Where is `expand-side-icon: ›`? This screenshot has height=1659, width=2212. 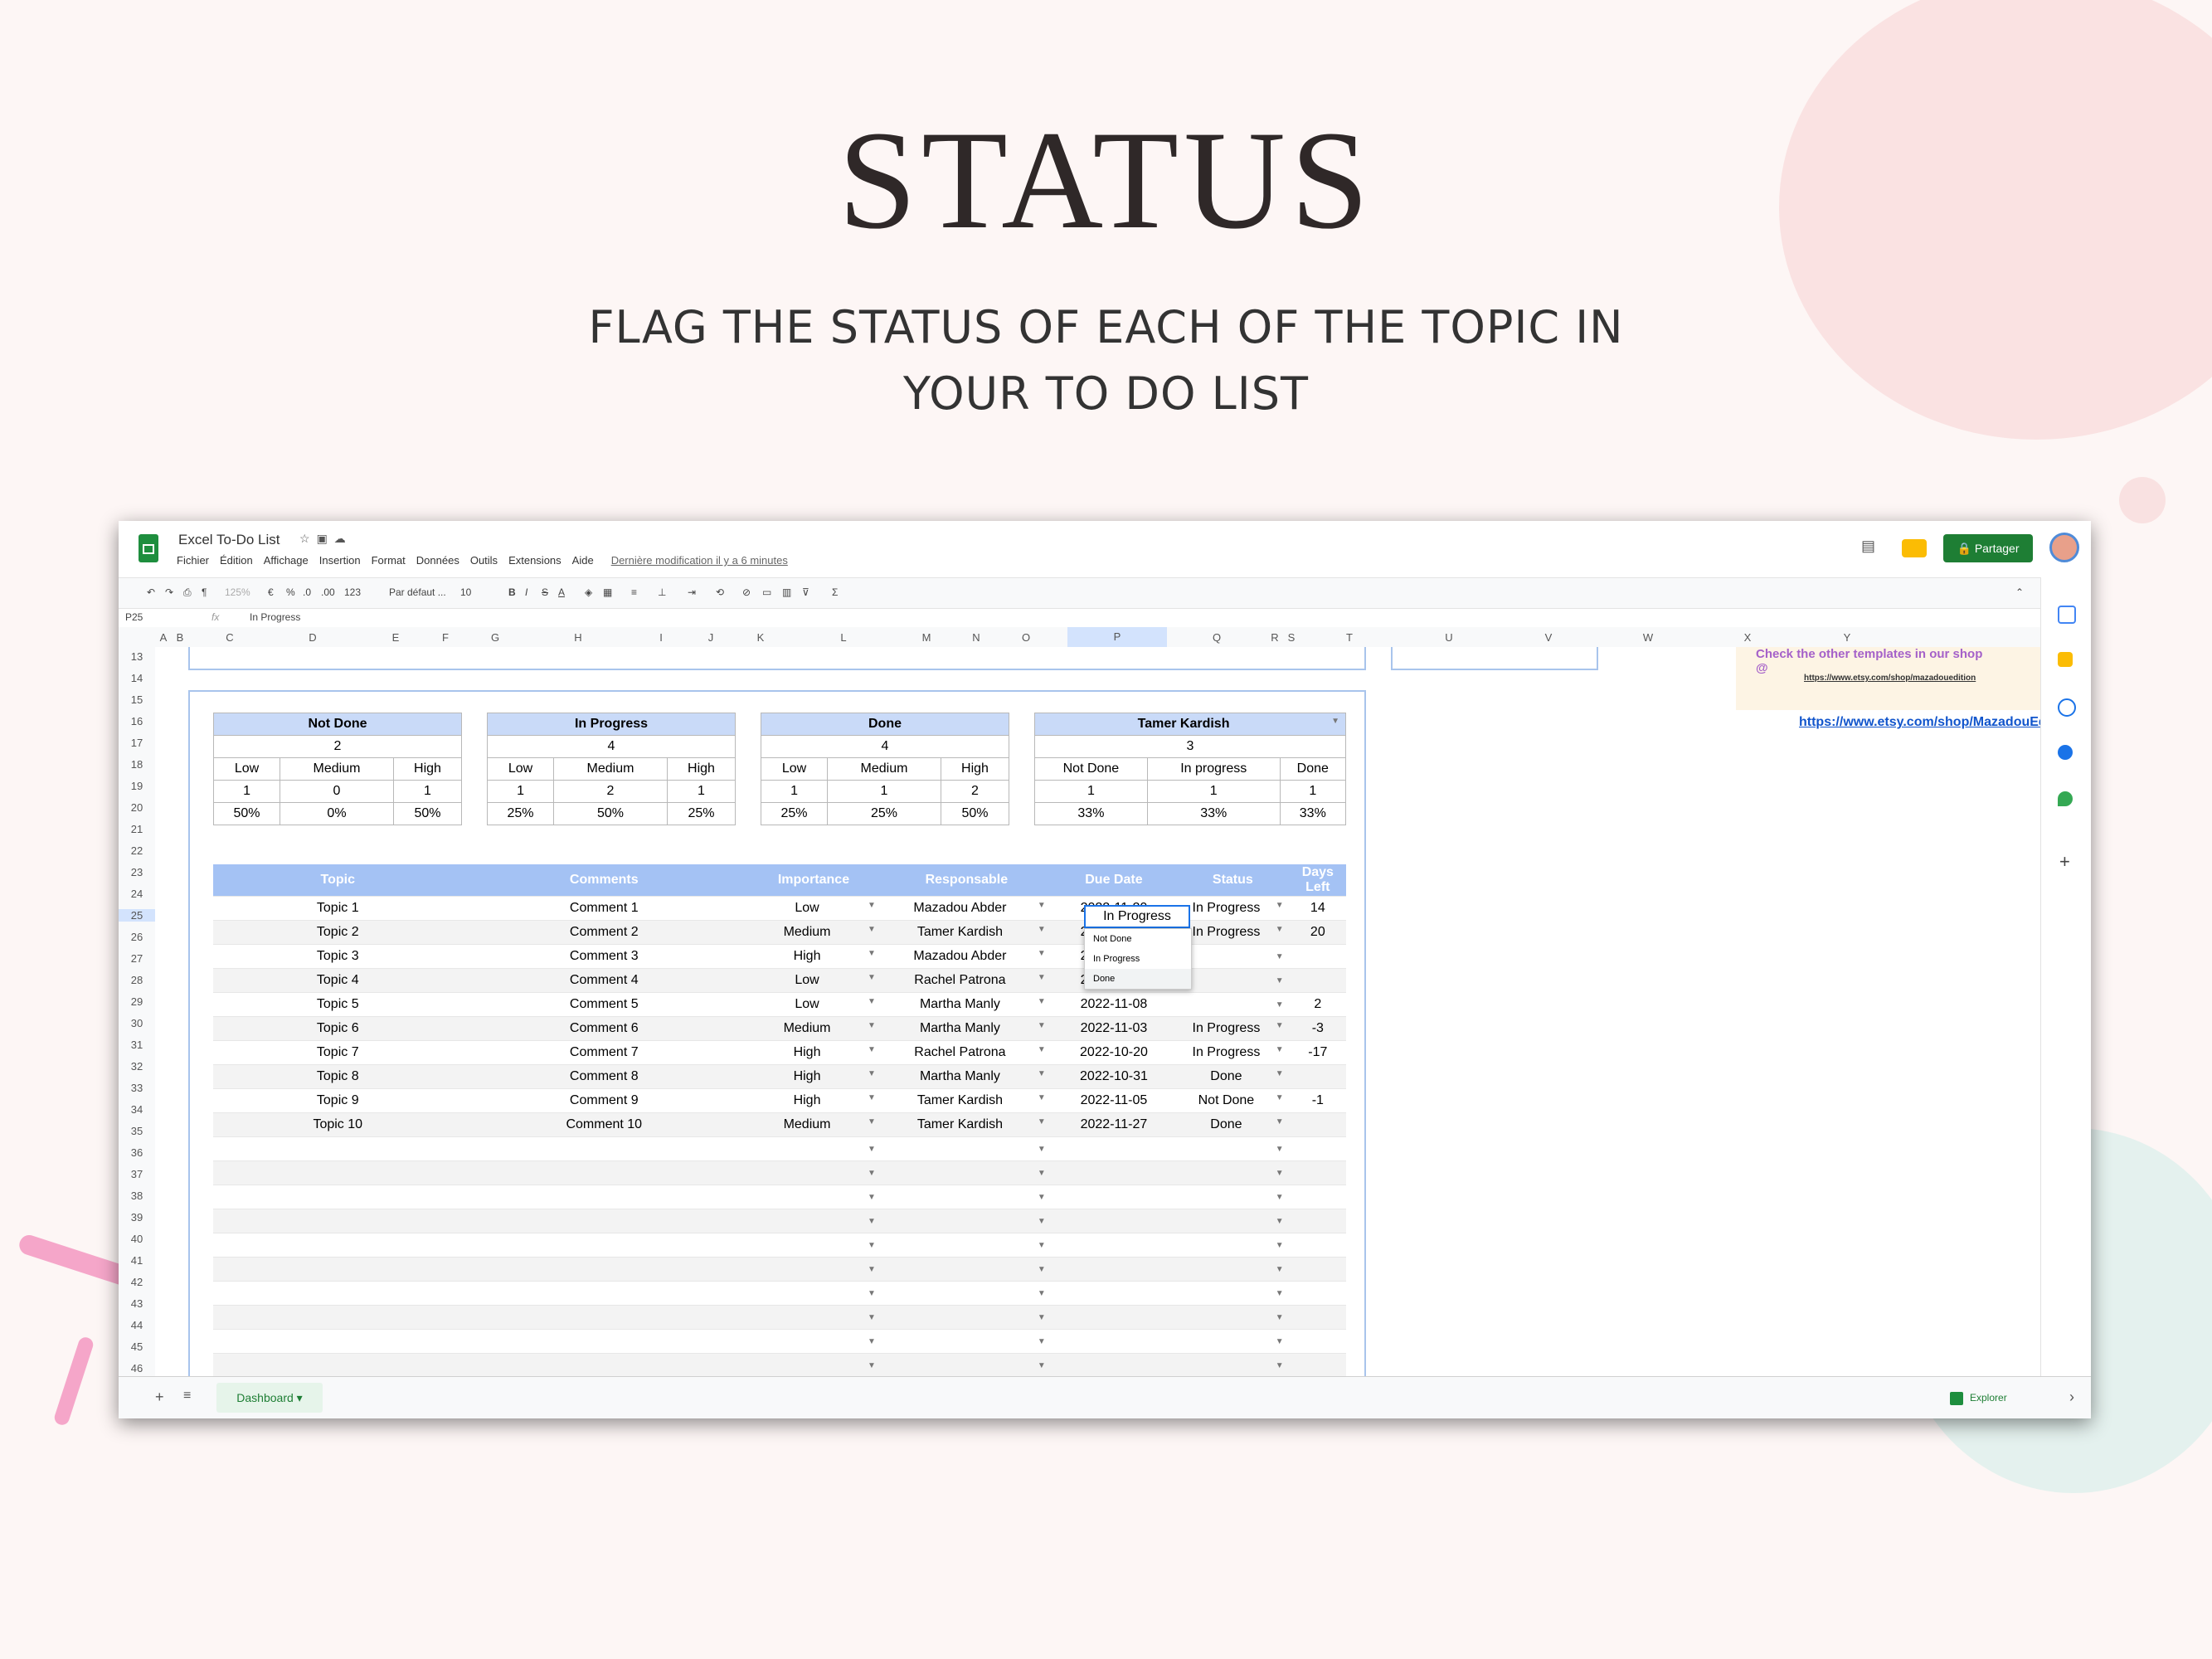
expand-side-icon: › is located at coordinates (2071, 1397).